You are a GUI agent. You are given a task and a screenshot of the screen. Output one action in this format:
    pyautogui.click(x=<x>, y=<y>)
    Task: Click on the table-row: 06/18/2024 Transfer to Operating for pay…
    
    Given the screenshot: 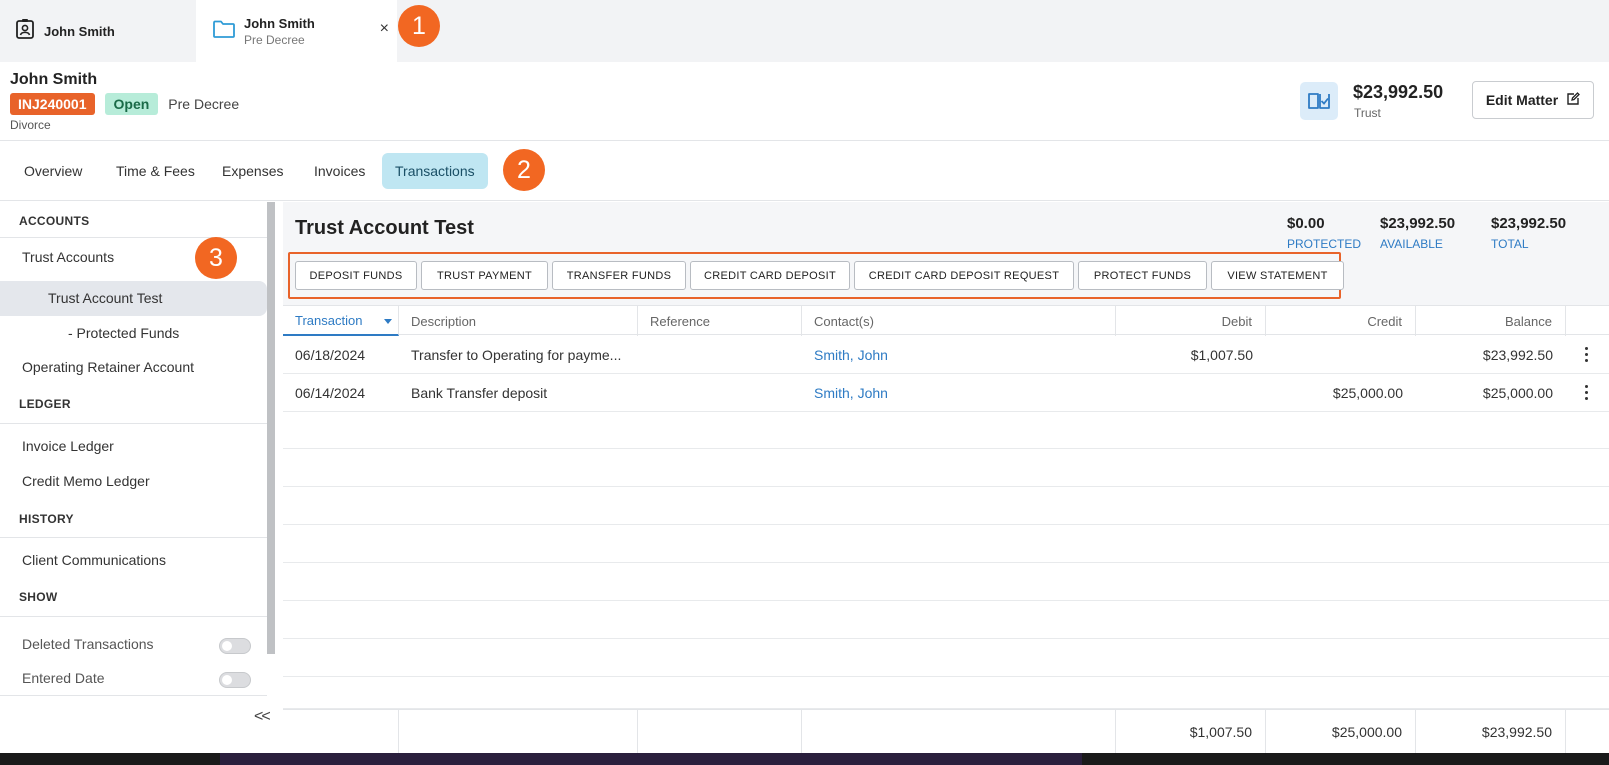 What is the action you would take?
    pyautogui.click(x=946, y=355)
    